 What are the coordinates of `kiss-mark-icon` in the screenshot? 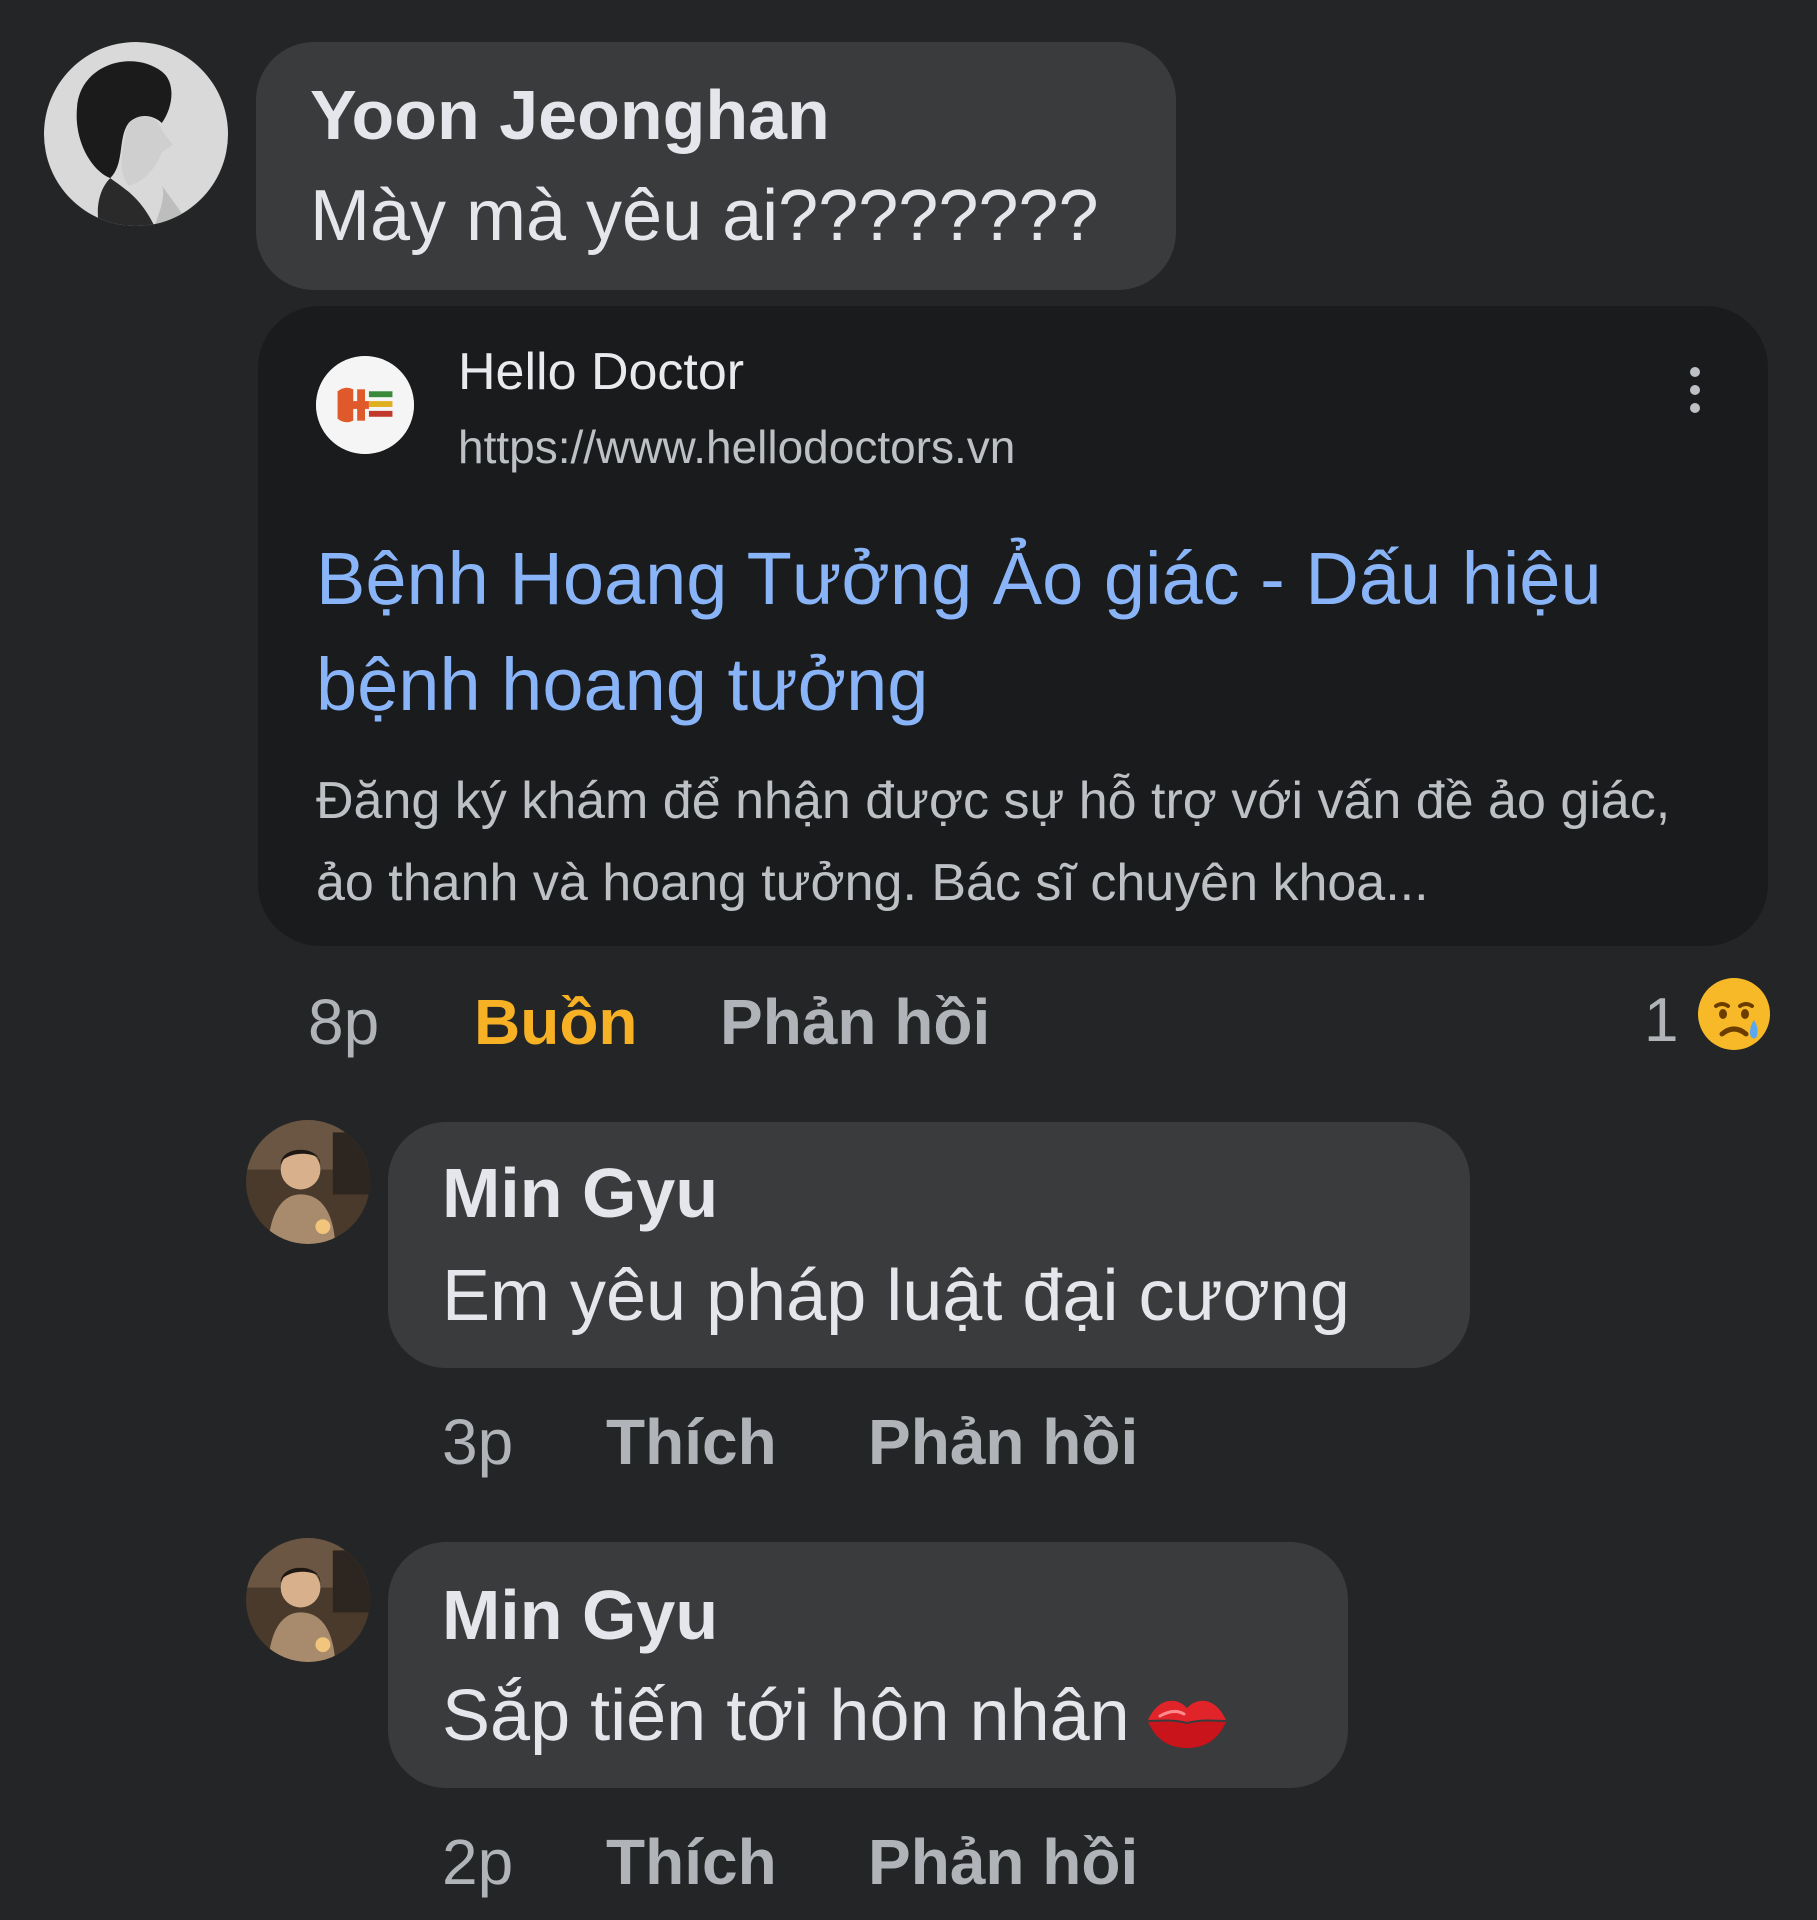 It's located at (1186, 1724).